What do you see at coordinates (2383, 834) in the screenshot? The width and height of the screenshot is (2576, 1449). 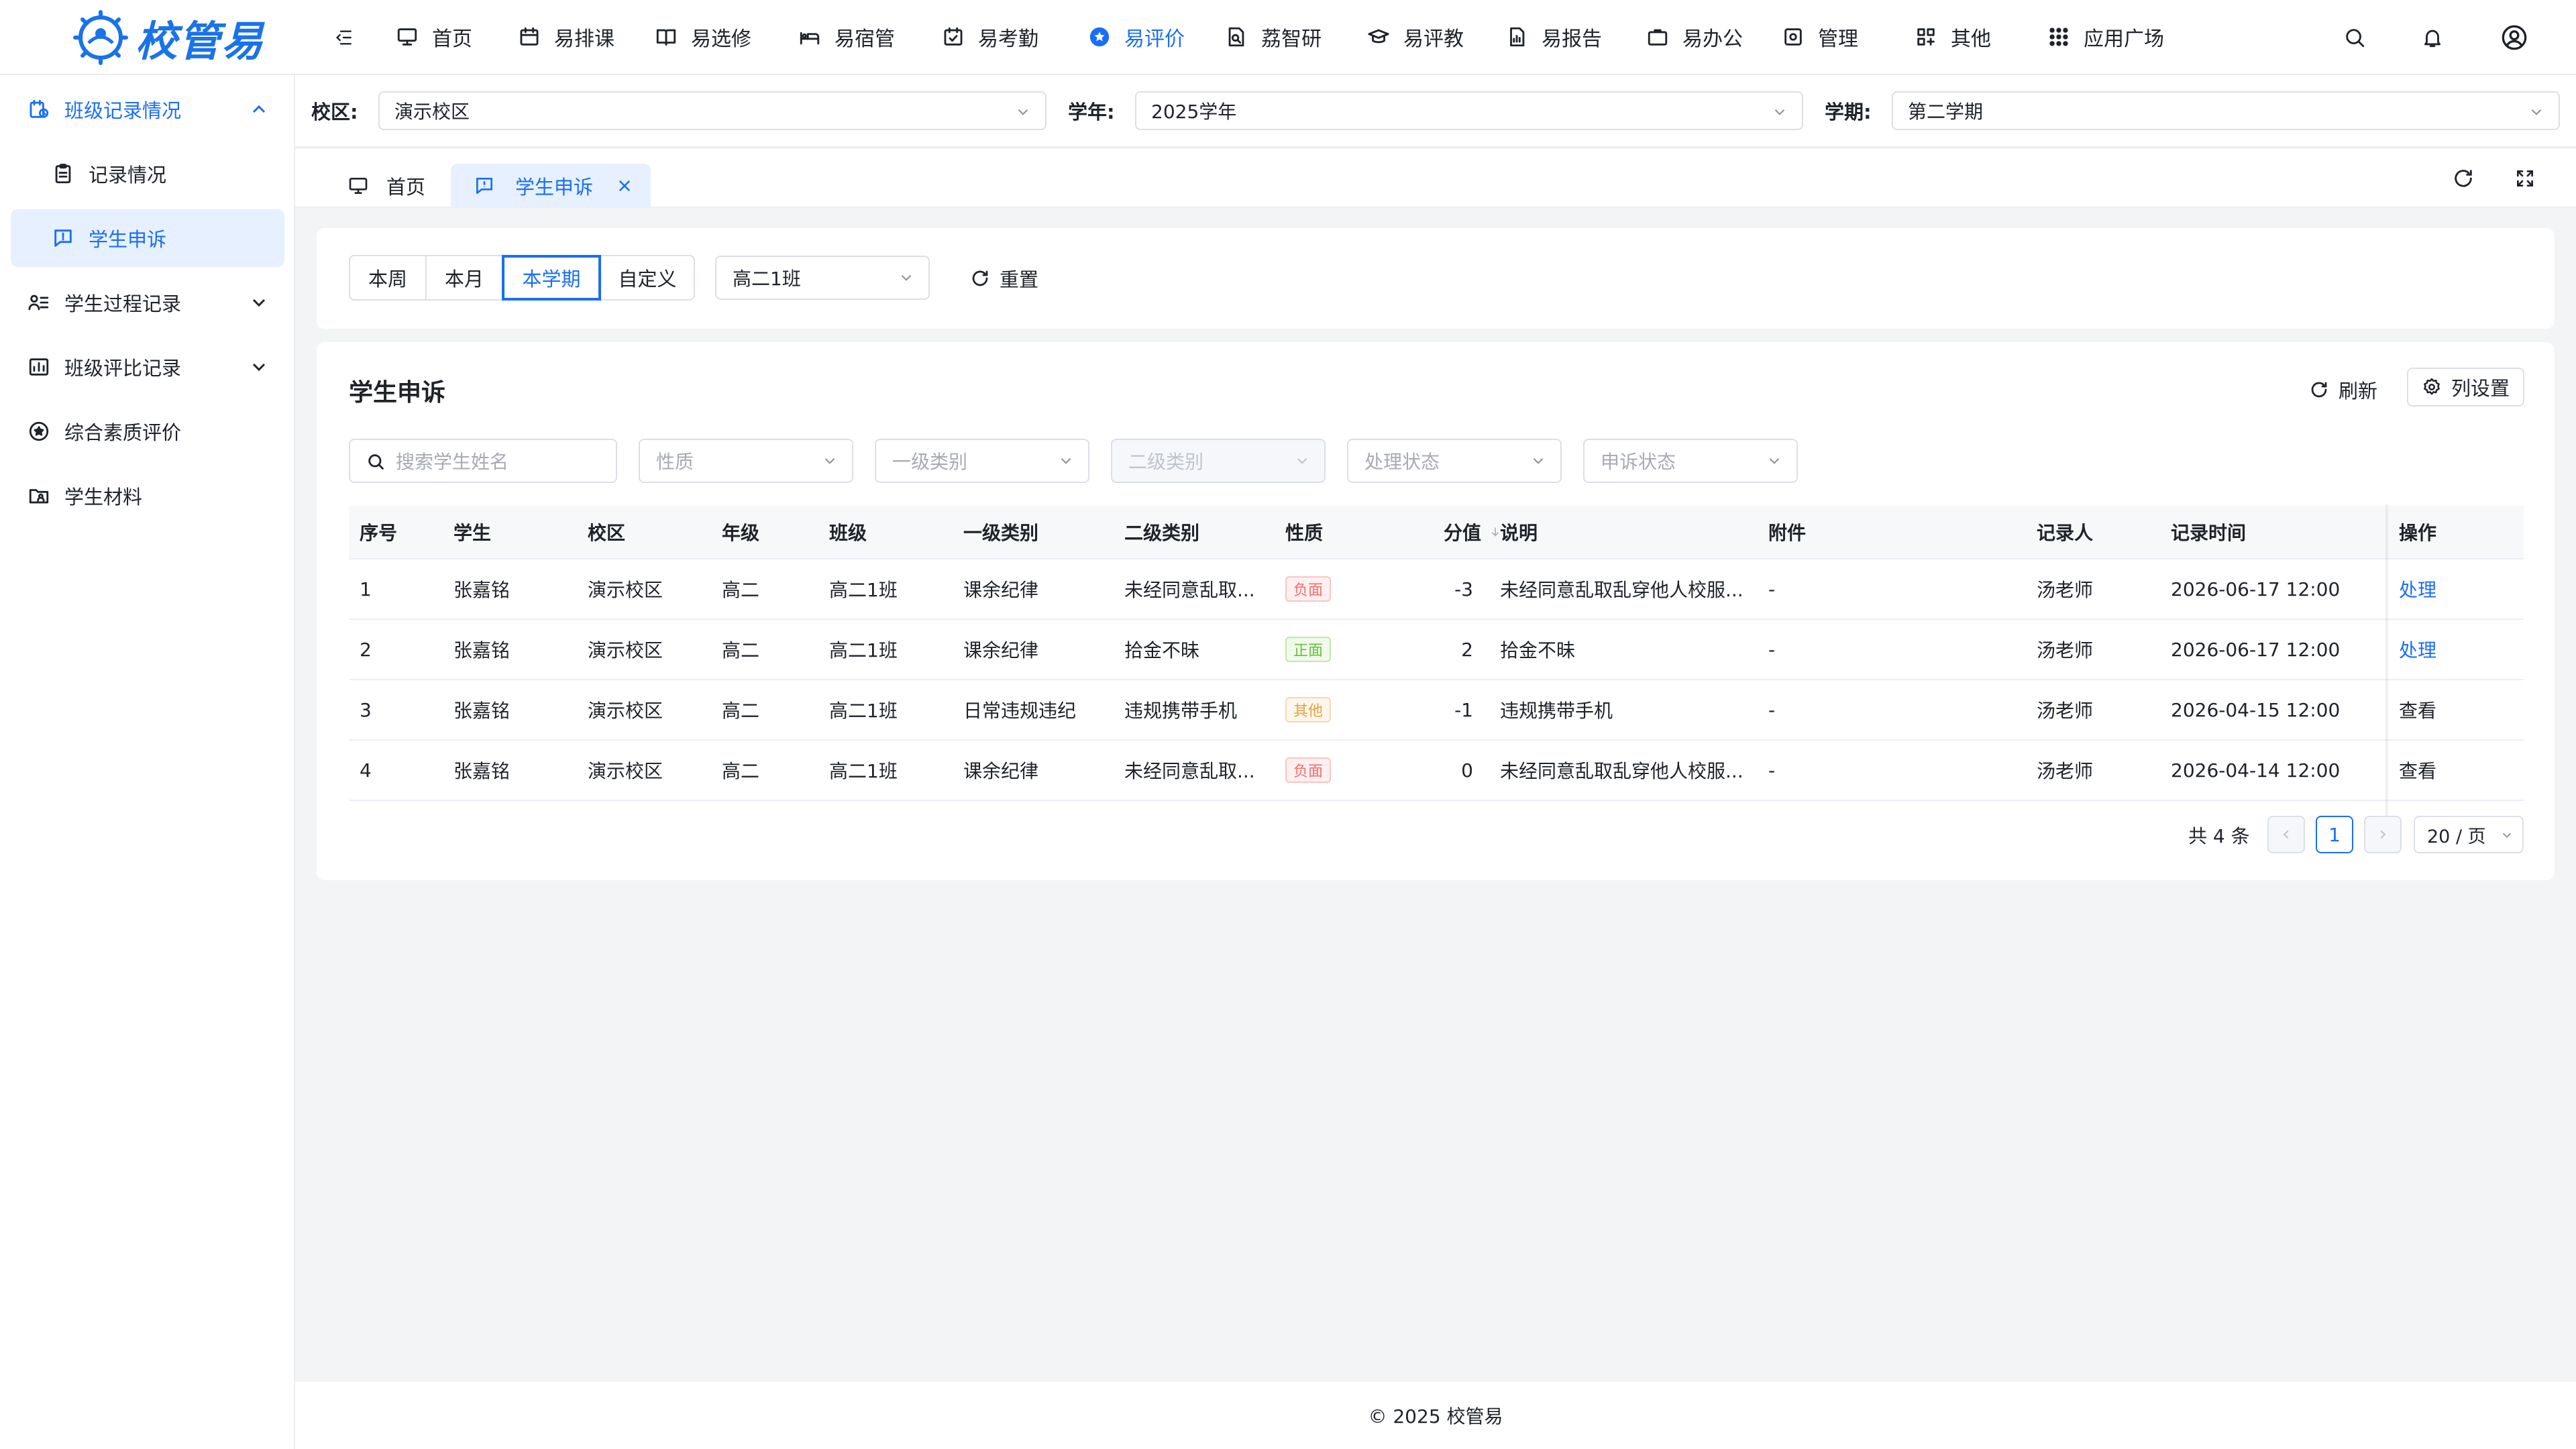 I see `next-page-button` at bounding box center [2383, 834].